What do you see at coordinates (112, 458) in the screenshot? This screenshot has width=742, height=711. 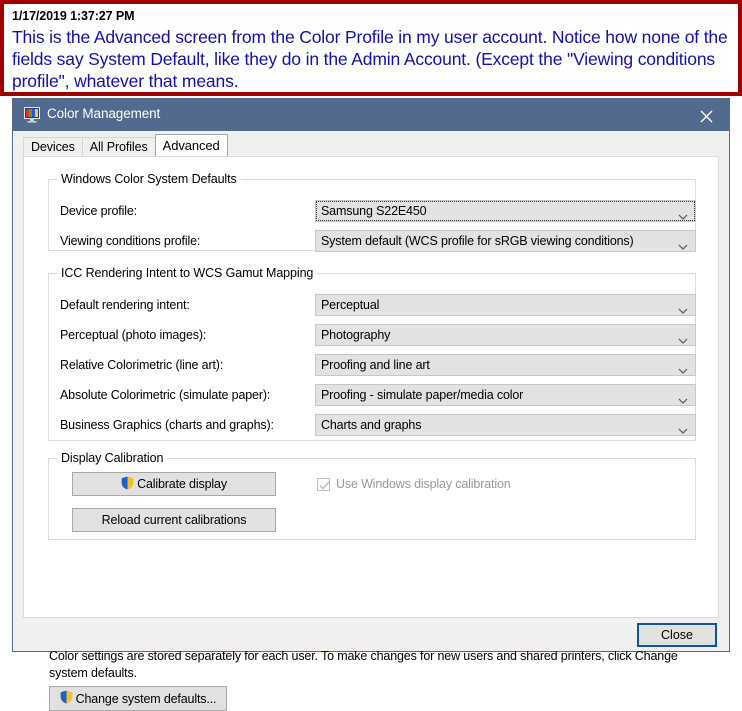 I see `group-legend-display-calibration: Display Calibration` at bounding box center [112, 458].